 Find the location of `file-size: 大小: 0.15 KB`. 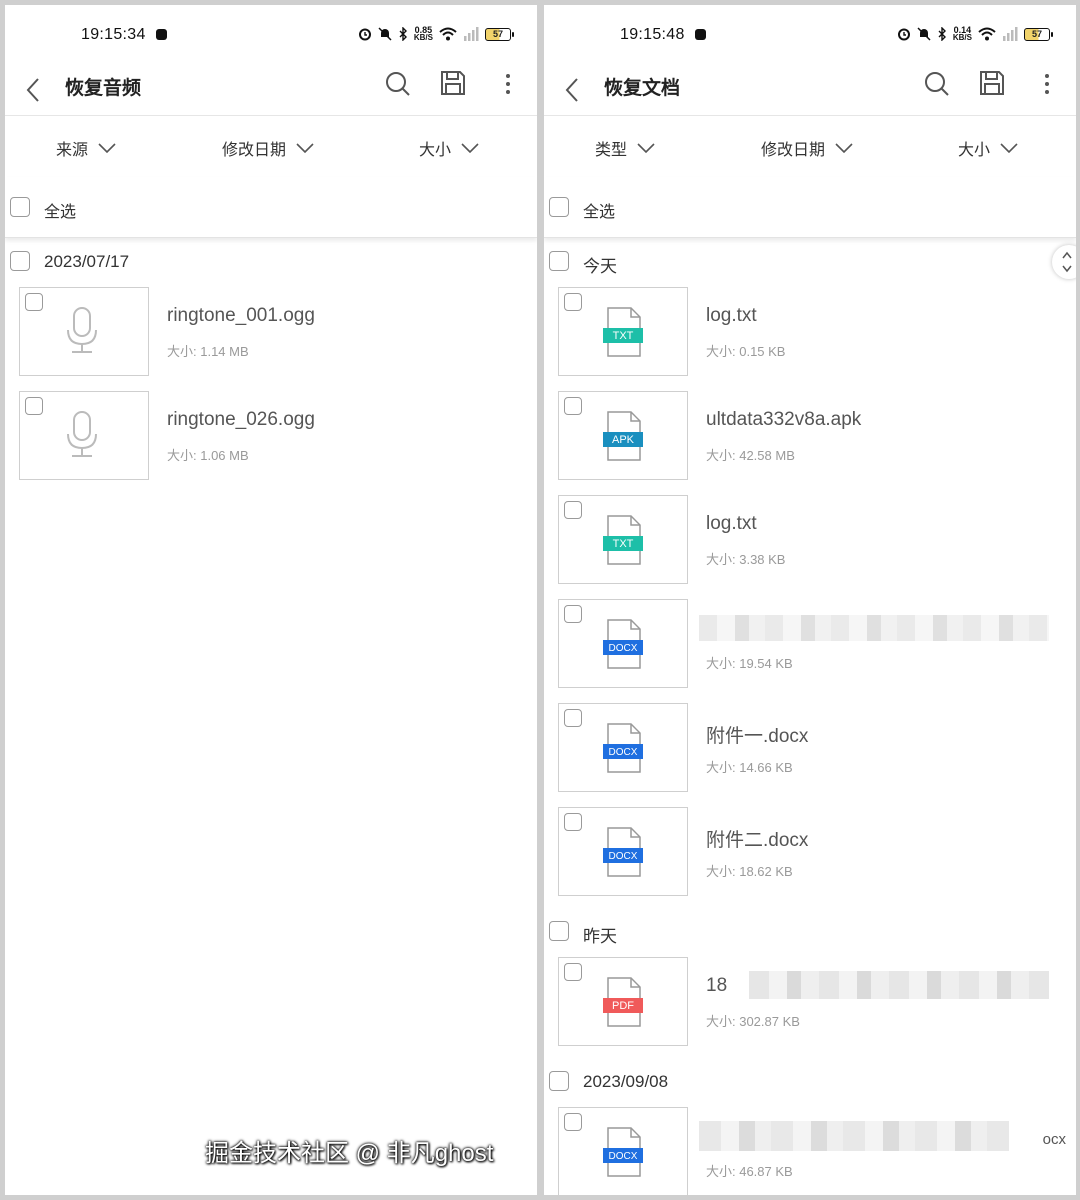

file-size: 大小: 0.15 KB is located at coordinates (746, 351).